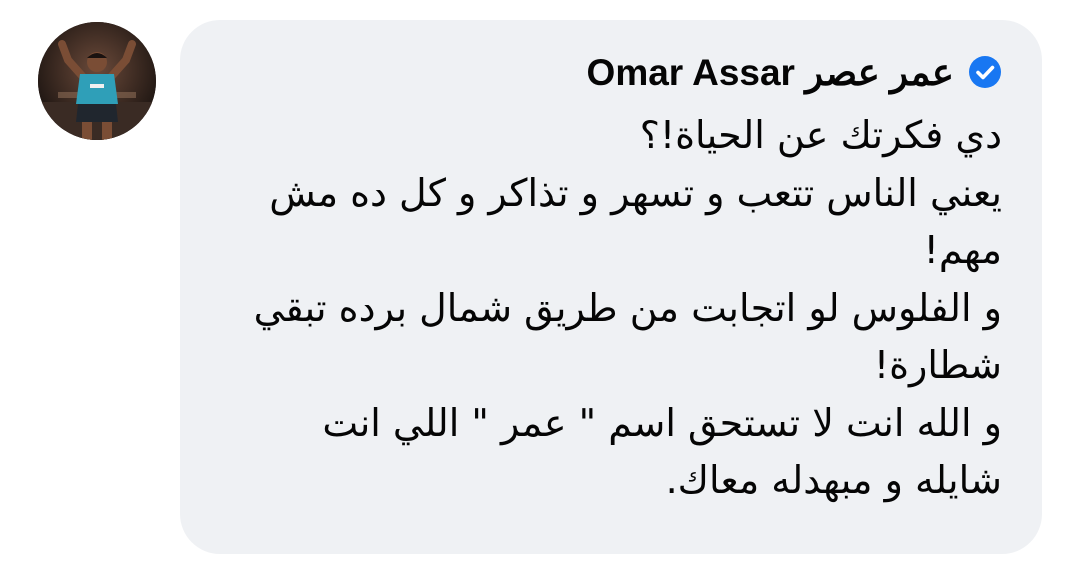 Image resolution: width=1080 pixels, height=569 pixels. What do you see at coordinates (662, 422) in the screenshot?
I see `comment-line: و الله انت لا تستحق اسم " عمر " اللي انت` at bounding box center [662, 422].